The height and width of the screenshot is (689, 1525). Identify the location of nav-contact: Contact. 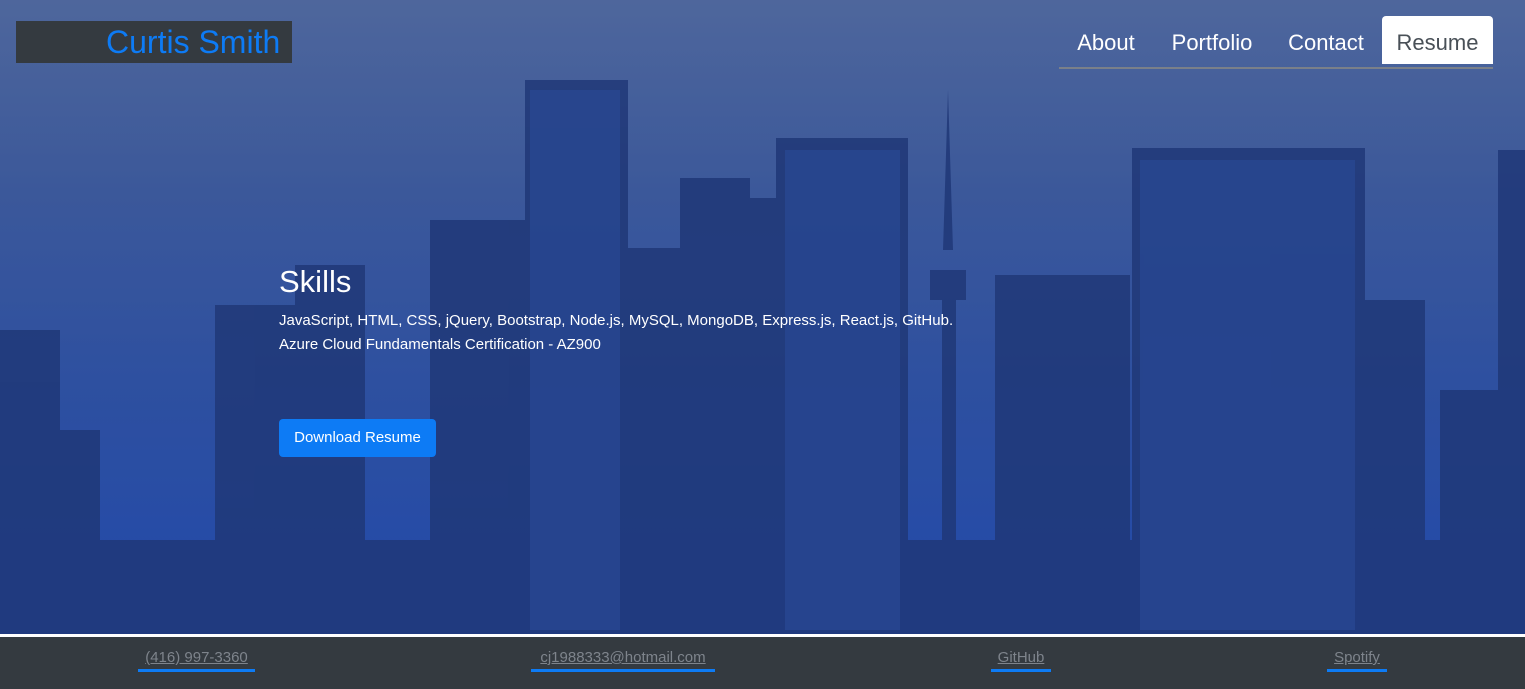
(1326, 40).